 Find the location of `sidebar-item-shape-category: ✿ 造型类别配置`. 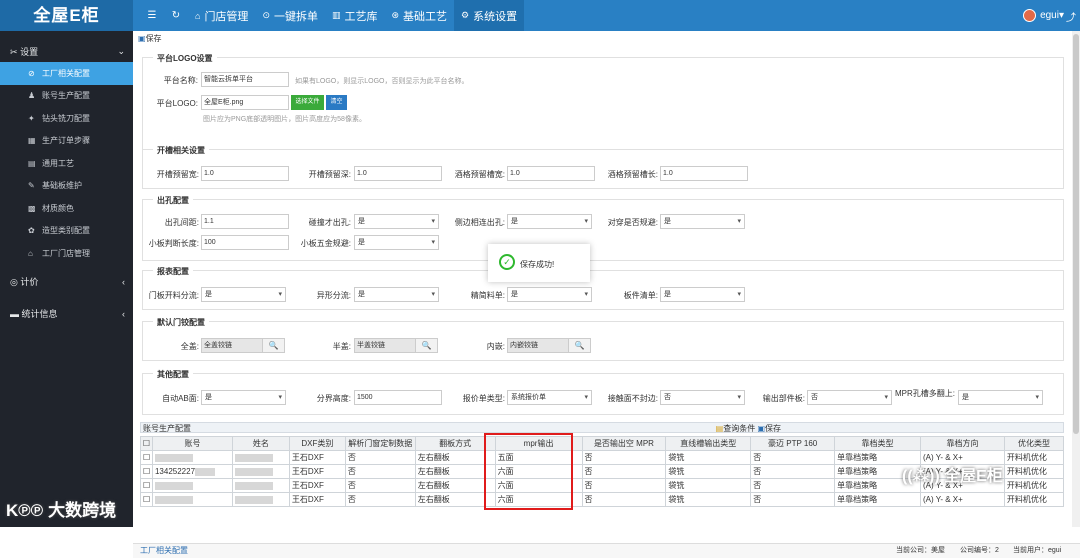

sidebar-item-shape-category: ✿ 造型类别配置 is located at coordinates (66, 231).